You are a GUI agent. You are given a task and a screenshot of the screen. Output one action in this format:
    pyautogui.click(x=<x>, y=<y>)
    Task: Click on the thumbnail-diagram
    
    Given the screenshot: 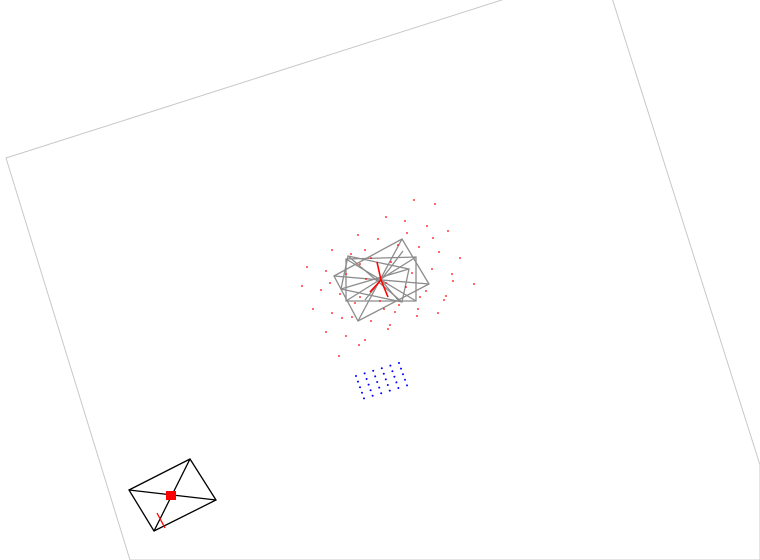 What is the action you would take?
    pyautogui.click(x=172, y=495)
    